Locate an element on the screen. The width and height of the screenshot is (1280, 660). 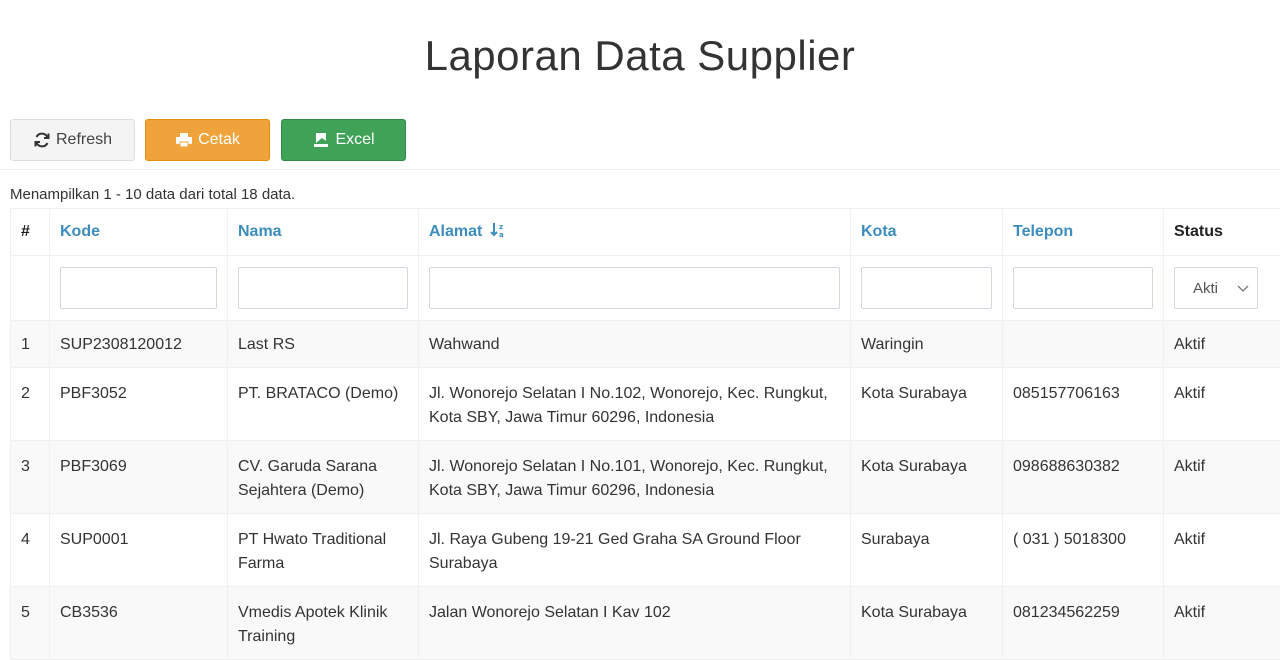
col-telepon-header: Telepon is located at coordinates (1083, 232).